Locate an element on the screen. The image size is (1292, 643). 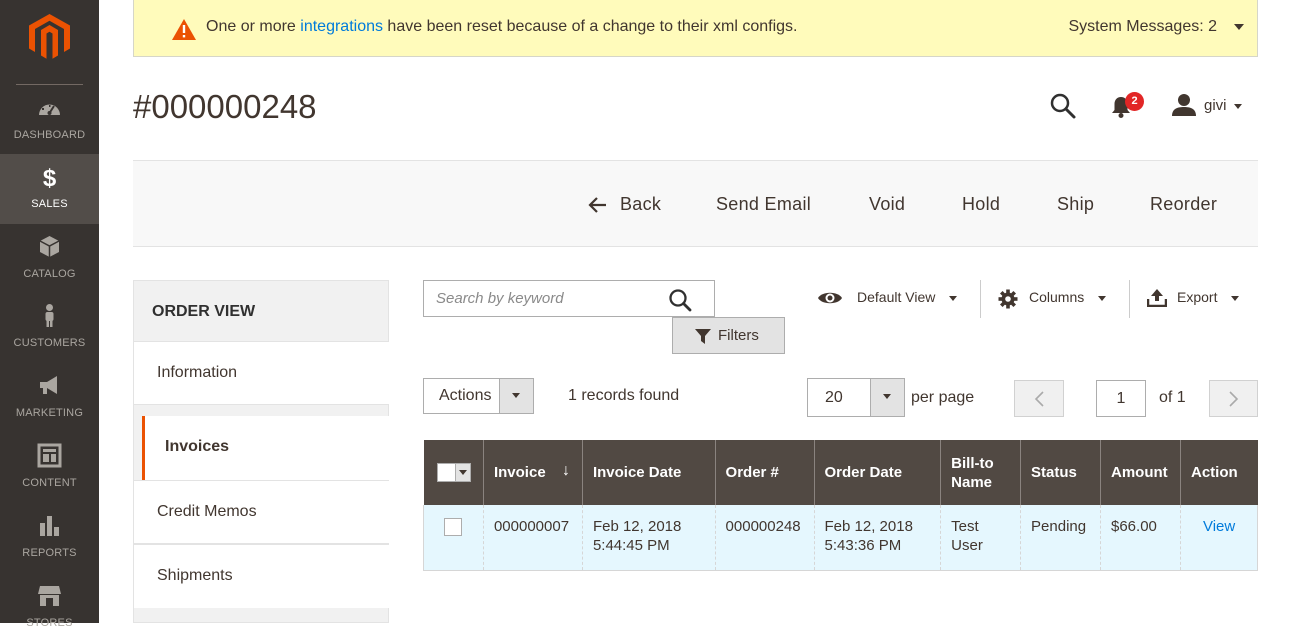
nav-sales: $ Sales is located at coordinates (49, 189).